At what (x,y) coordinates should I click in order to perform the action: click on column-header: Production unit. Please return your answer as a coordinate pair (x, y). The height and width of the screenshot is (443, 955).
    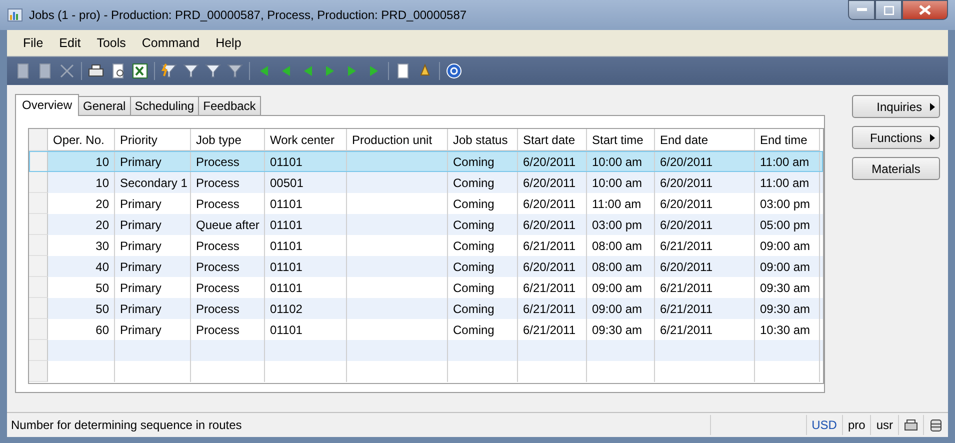
    Looking at the image, I should click on (397, 140).